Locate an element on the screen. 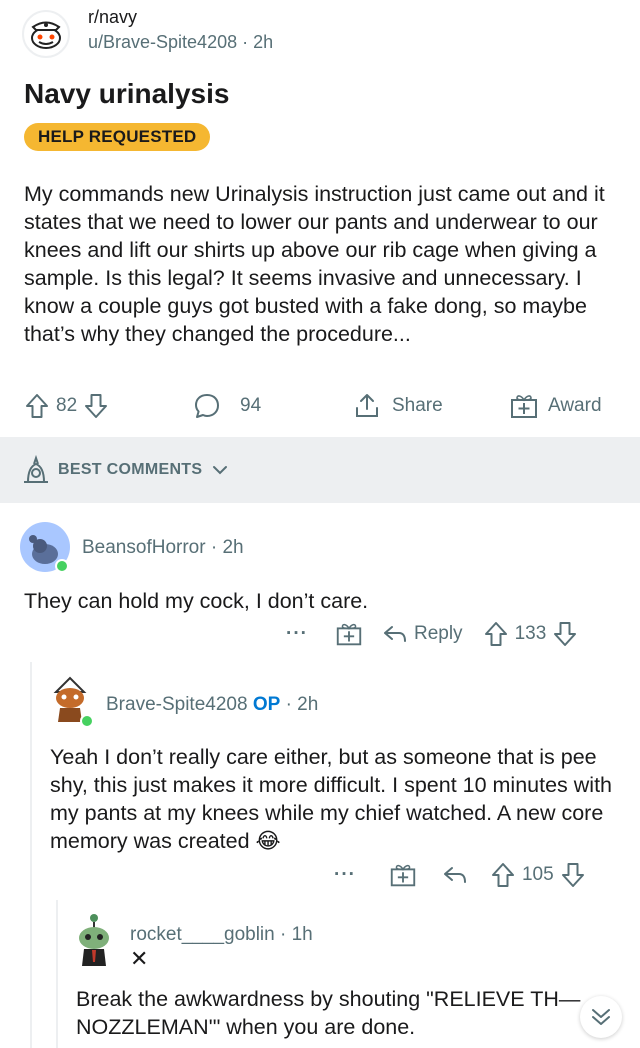 The height and width of the screenshot is (1048, 640). share-label: Share is located at coordinates (417, 405).